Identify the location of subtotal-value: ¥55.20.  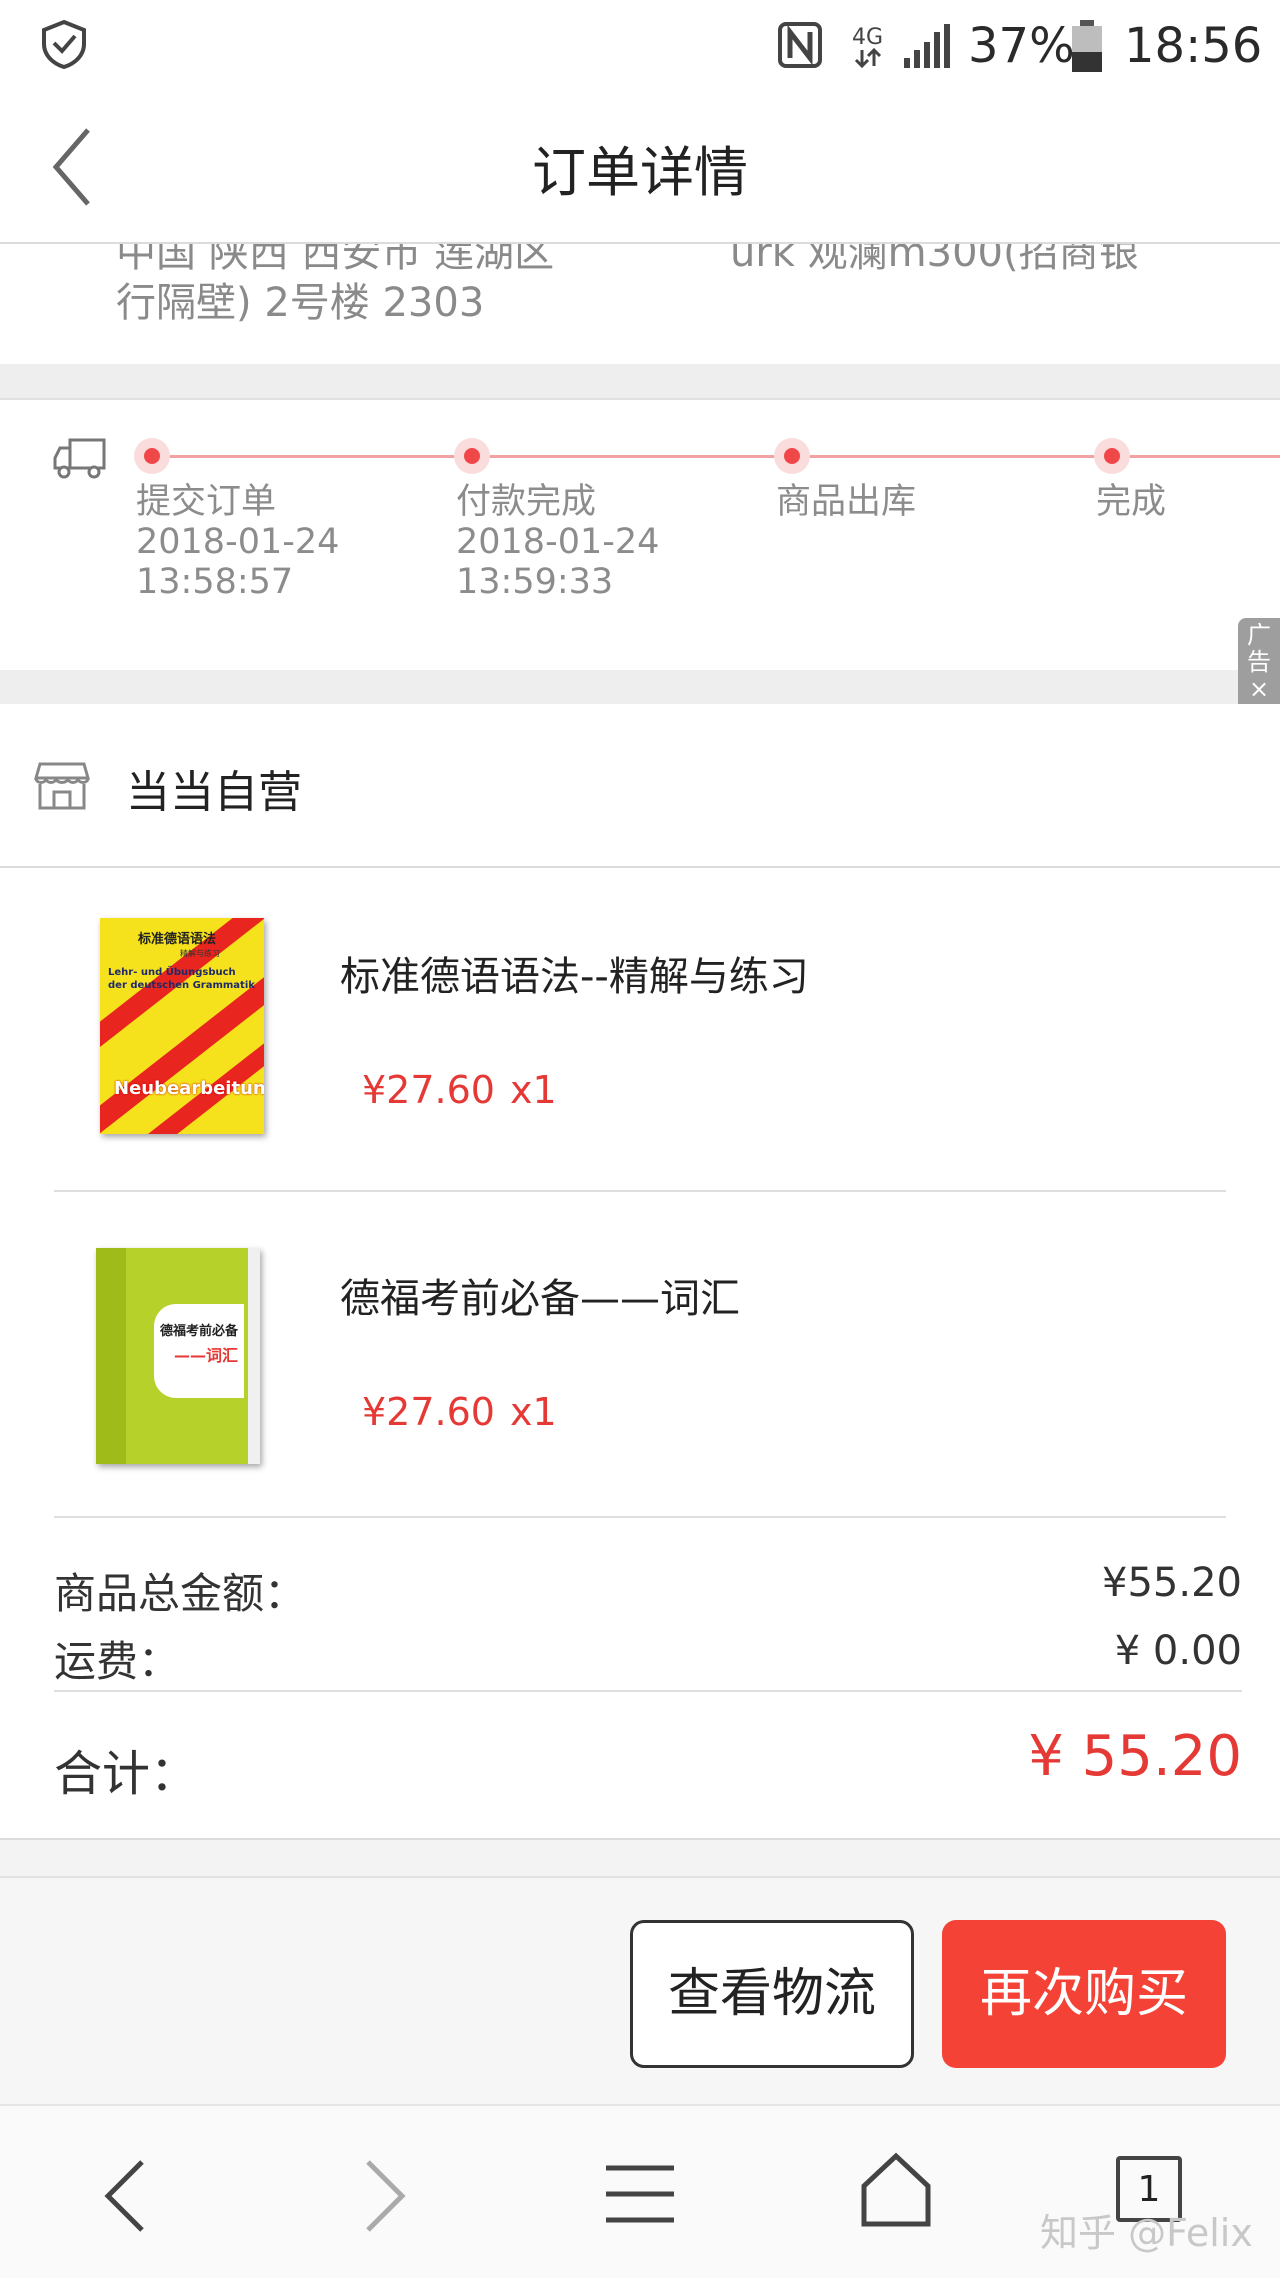
(1172, 1583).